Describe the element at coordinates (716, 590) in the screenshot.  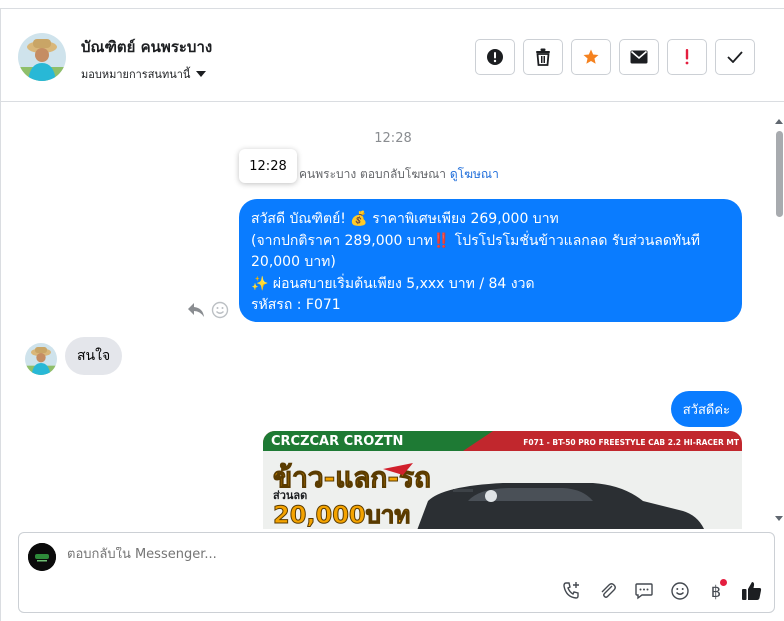
I see `payment-button: ฿` at that location.